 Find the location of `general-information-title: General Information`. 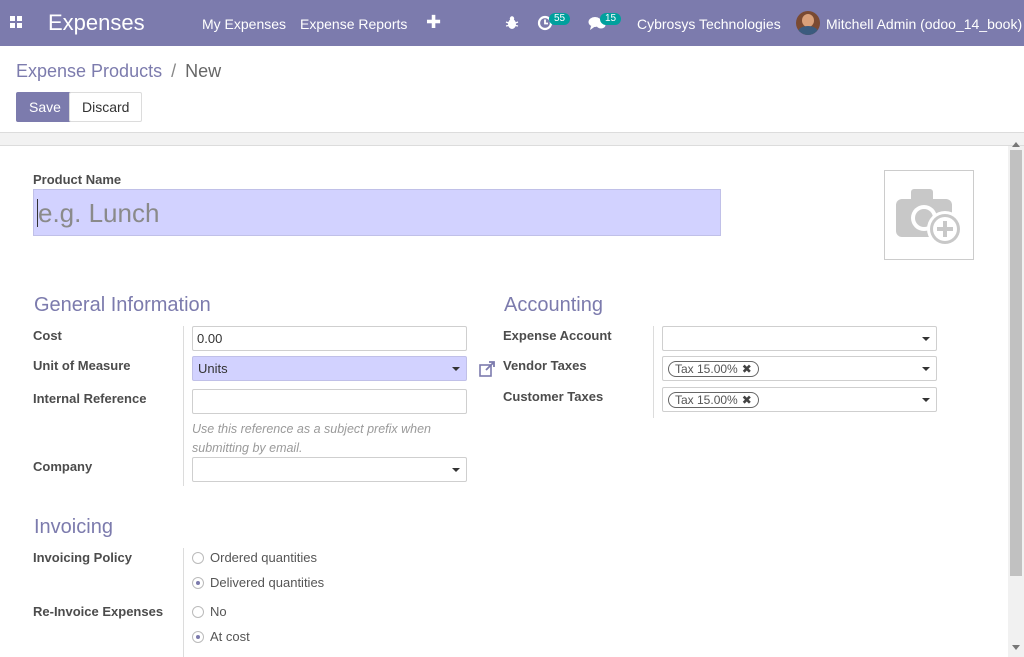

general-information-title: General Information is located at coordinates (122, 305).